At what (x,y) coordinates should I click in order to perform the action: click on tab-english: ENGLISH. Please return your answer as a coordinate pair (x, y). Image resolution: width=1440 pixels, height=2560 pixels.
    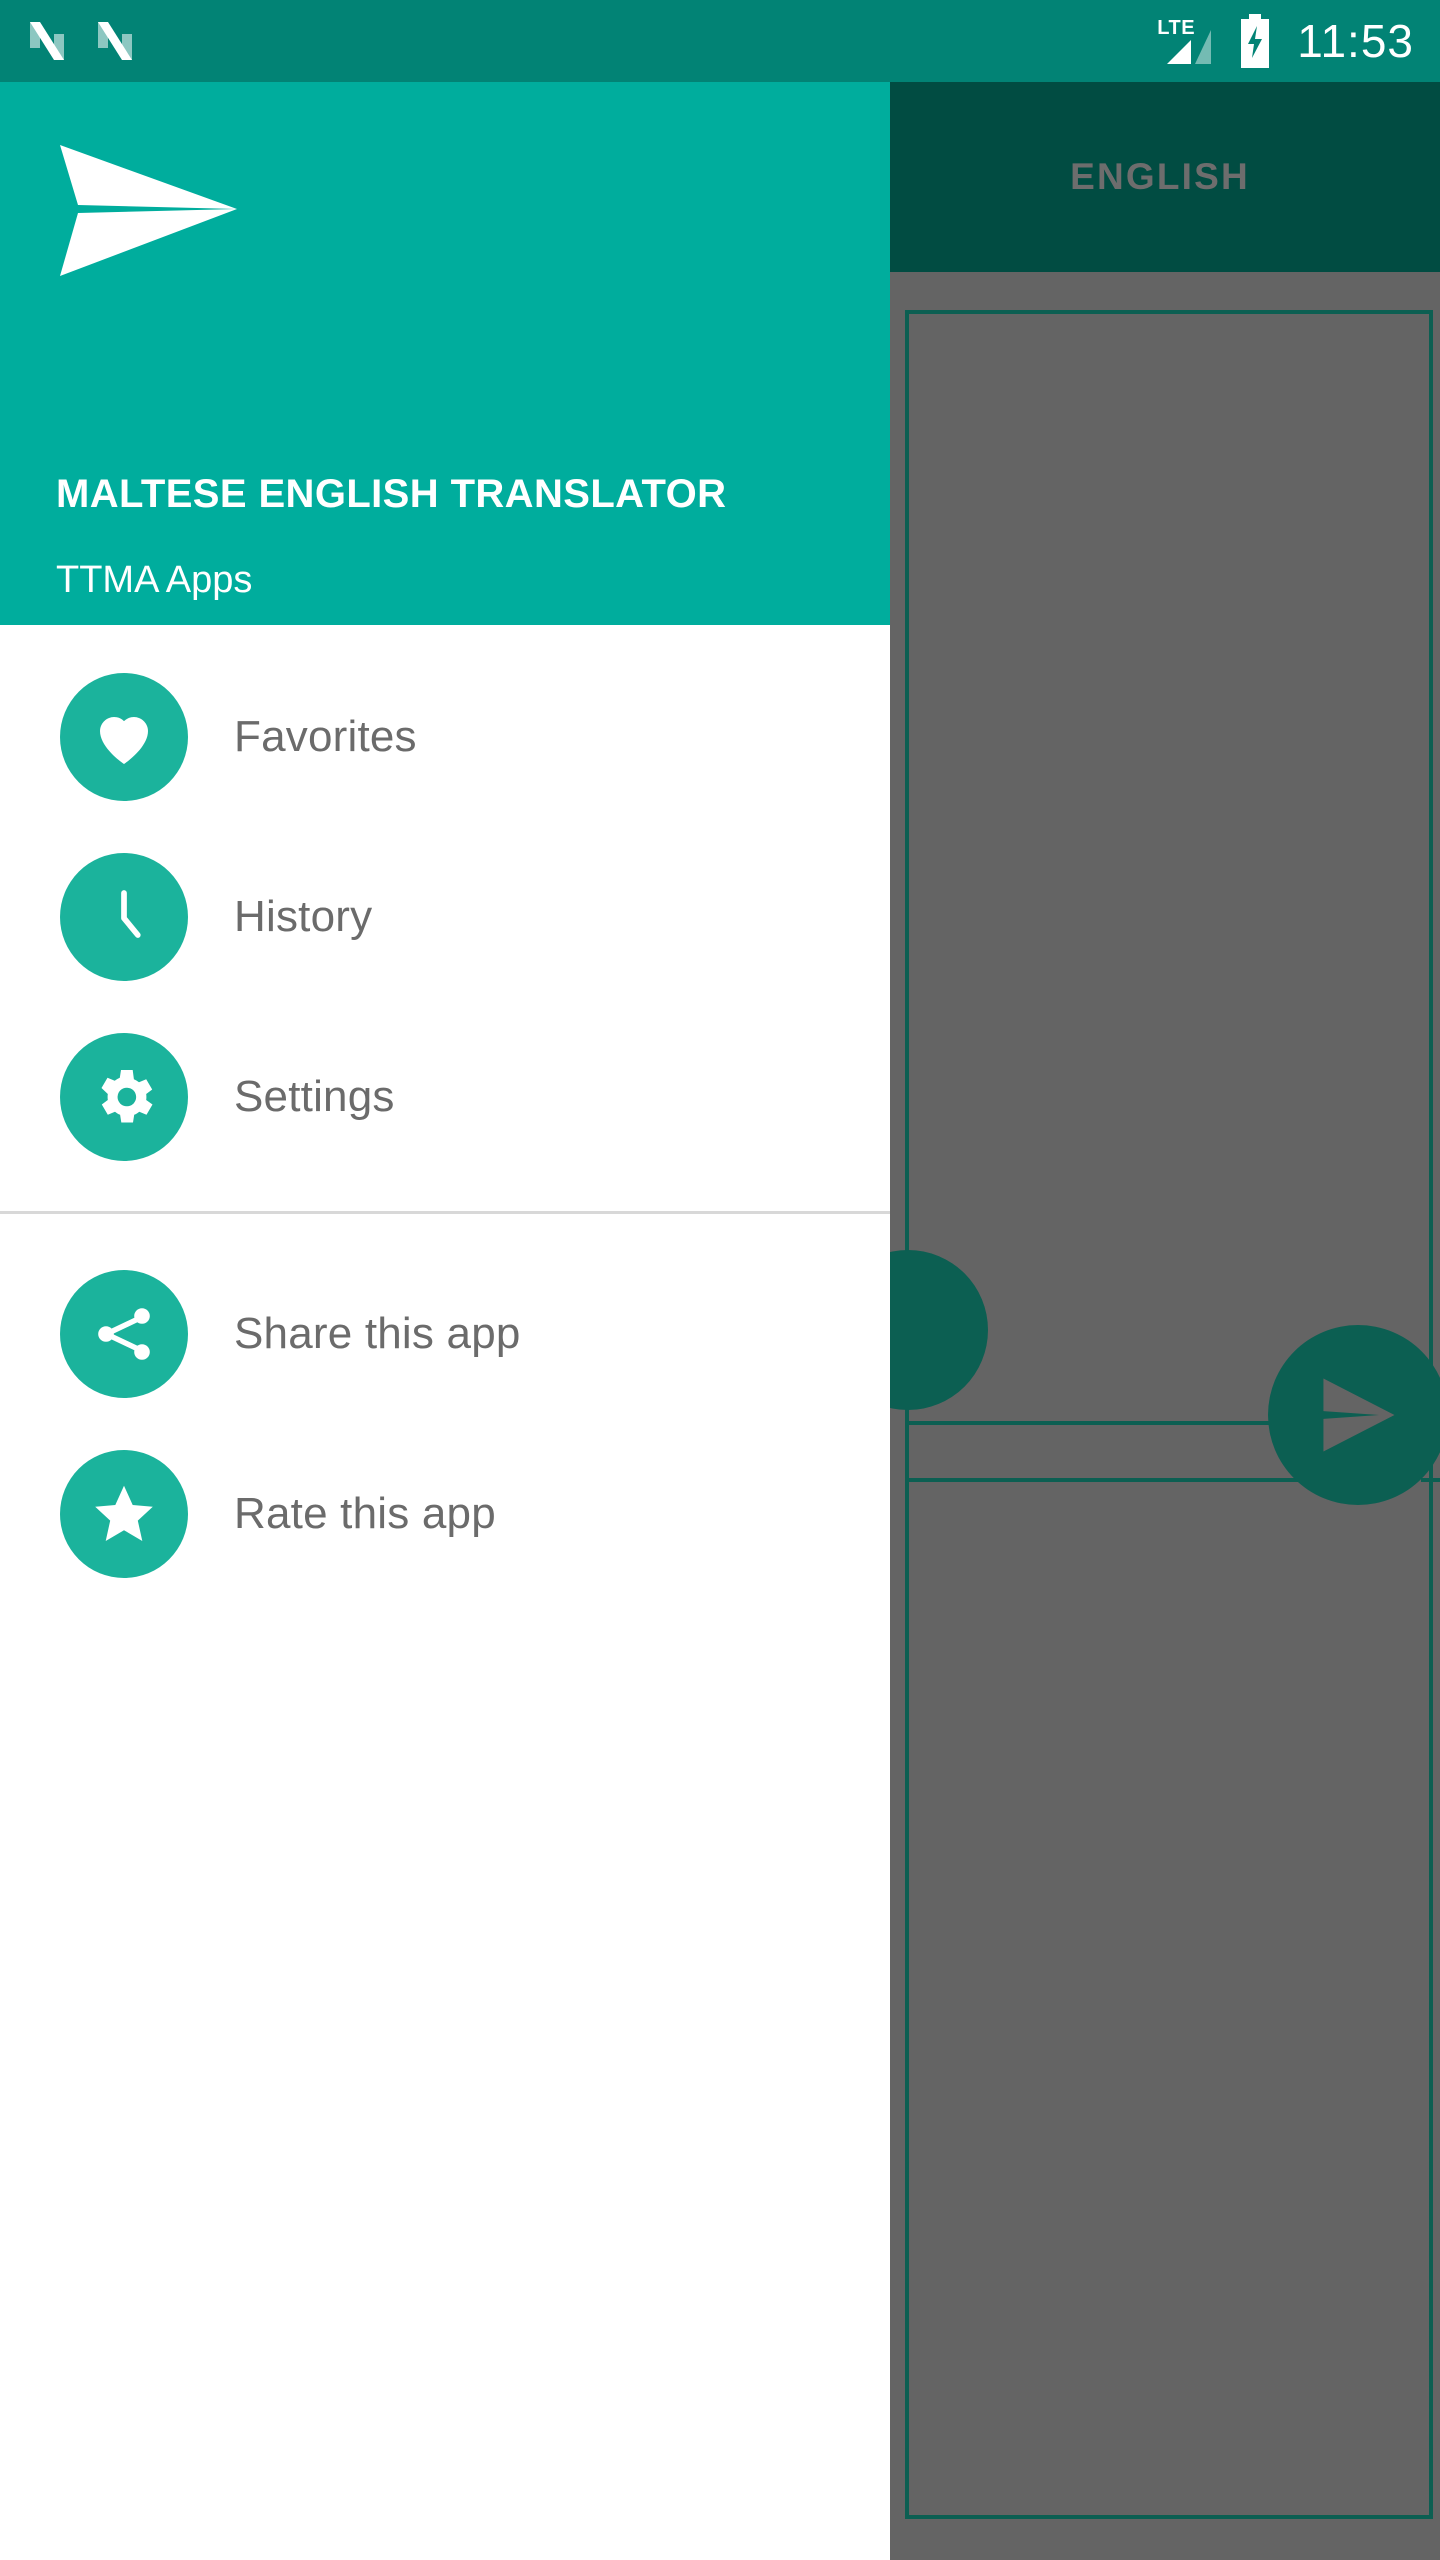
    Looking at the image, I should click on (1160, 177).